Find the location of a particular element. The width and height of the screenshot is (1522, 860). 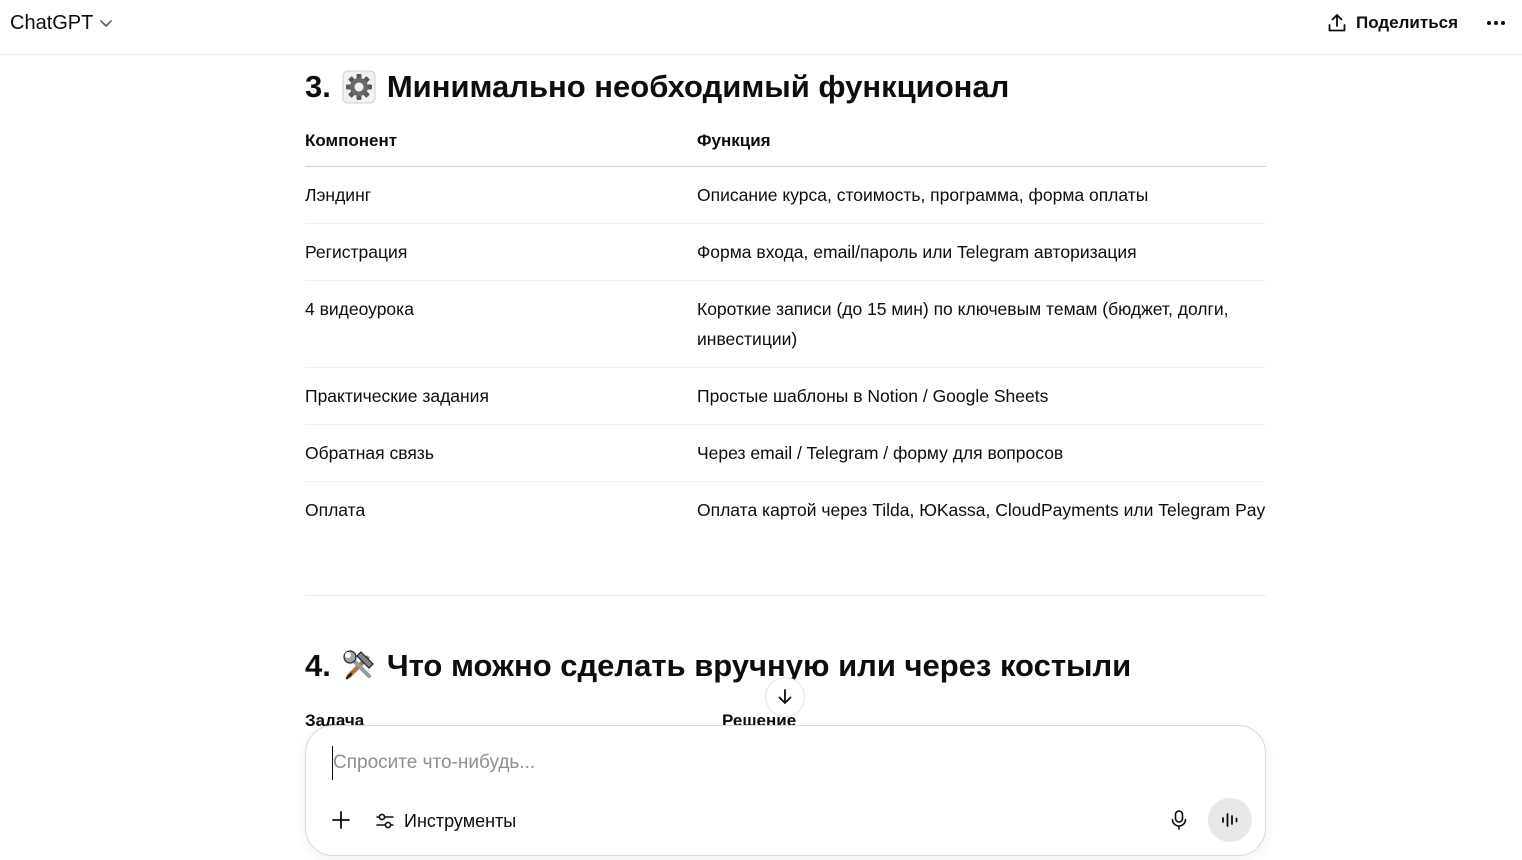

sliders-icon is located at coordinates (385, 821).